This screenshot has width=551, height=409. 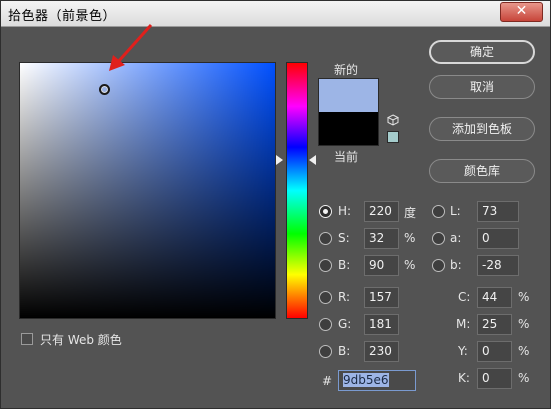 What do you see at coordinates (524, 324) in the screenshot?
I see `magenta-unit: %` at bounding box center [524, 324].